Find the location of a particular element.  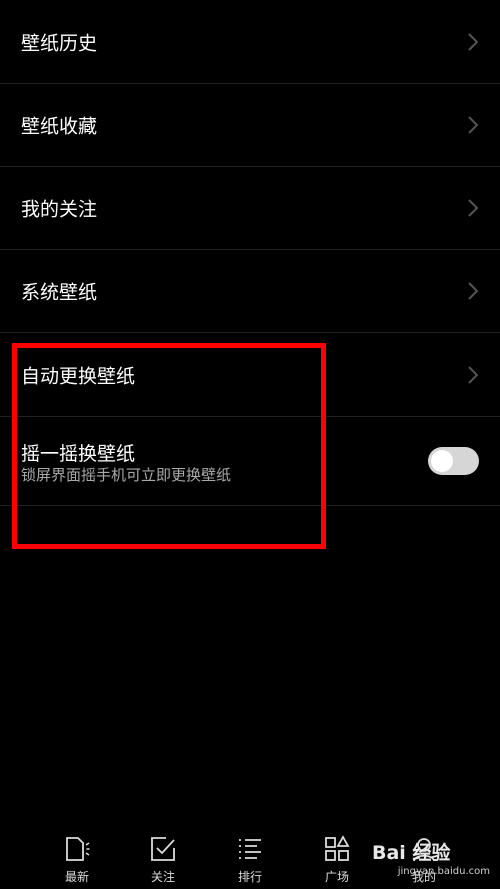

tab-label: 排行 is located at coordinates (249, 877).